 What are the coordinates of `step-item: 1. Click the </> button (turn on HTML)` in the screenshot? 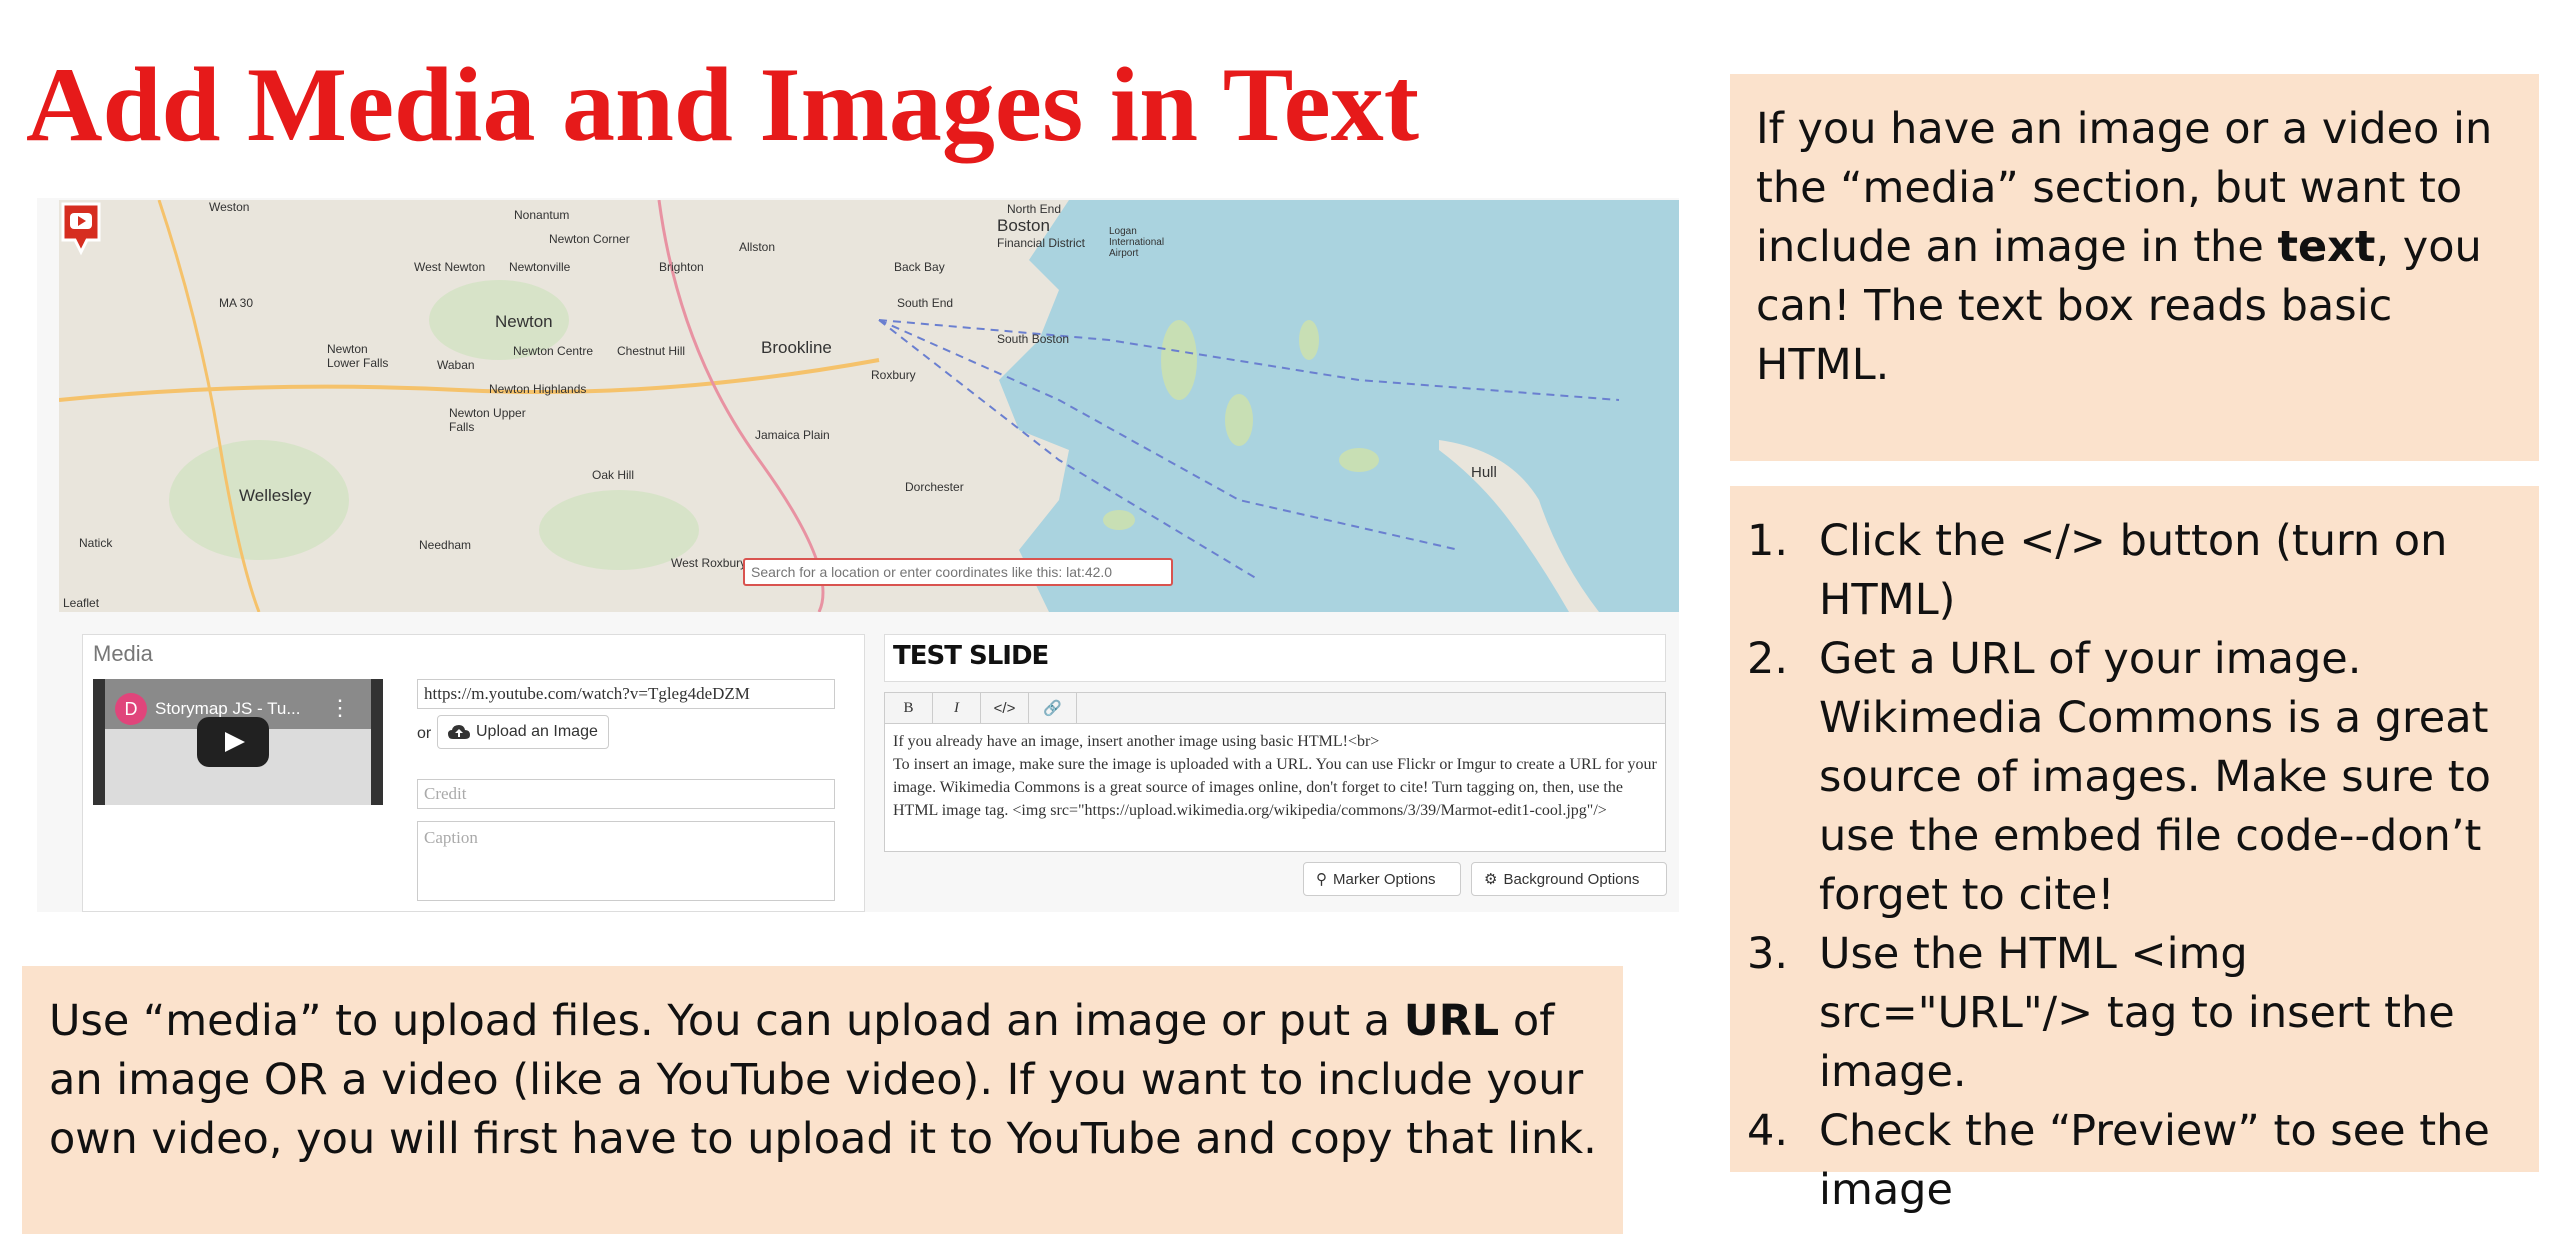 It's located at (2140, 571).